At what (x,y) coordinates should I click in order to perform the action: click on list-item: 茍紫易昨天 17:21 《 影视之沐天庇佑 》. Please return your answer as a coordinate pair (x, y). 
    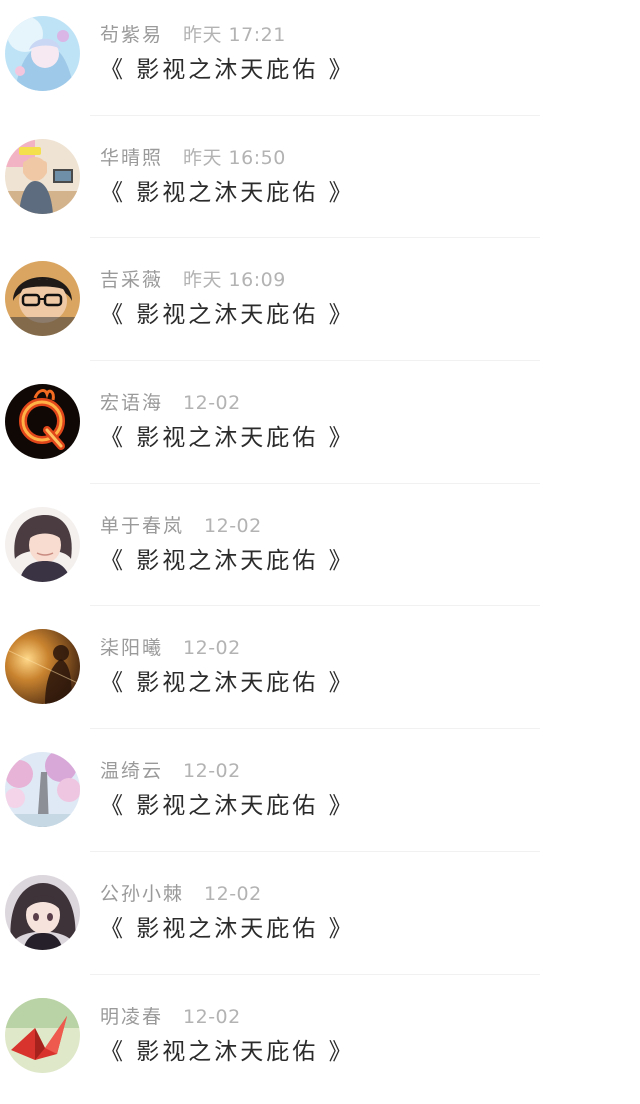
    Looking at the image, I should click on (320, 61).